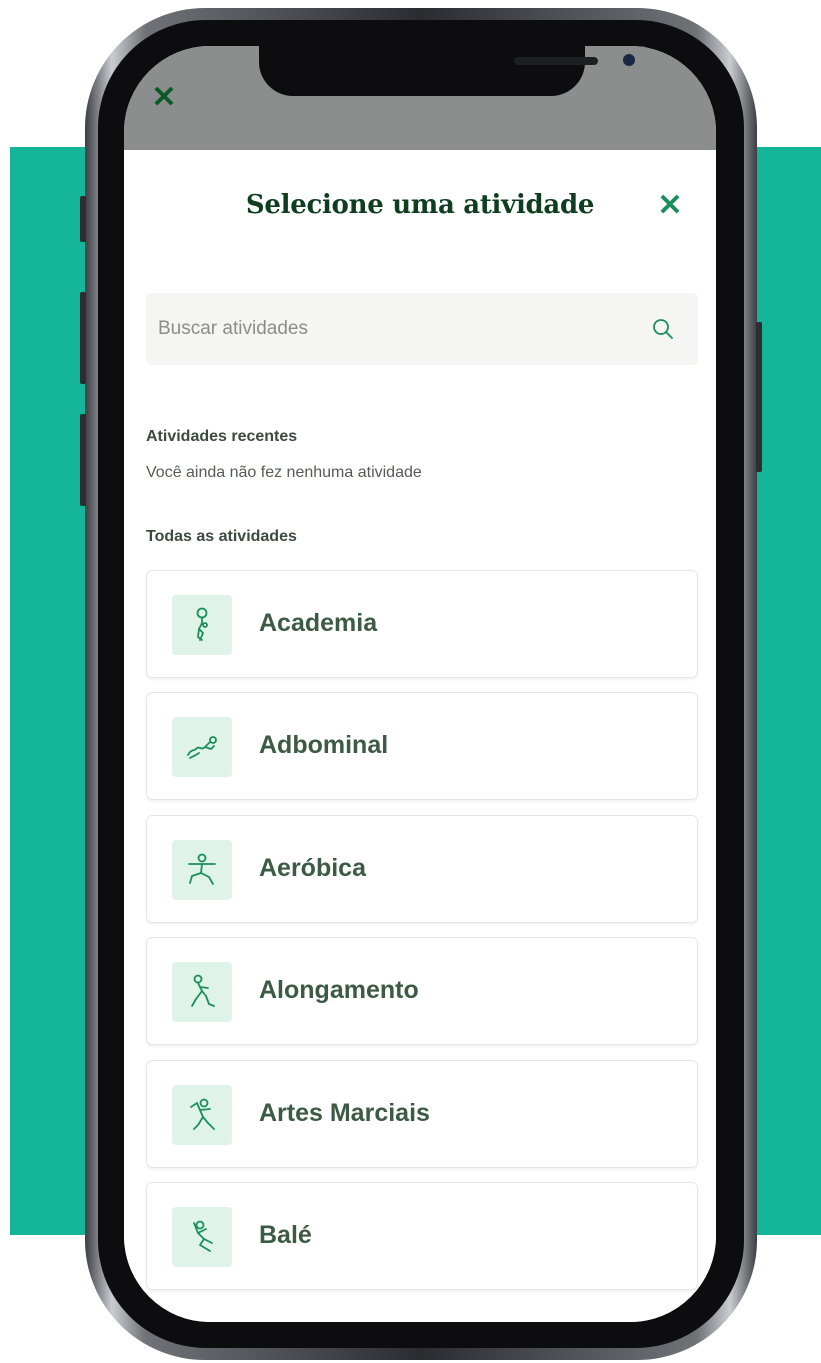  What do you see at coordinates (420, 205) in the screenshot?
I see `sheet-title: Selecione uma atividade` at bounding box center [420, 205].